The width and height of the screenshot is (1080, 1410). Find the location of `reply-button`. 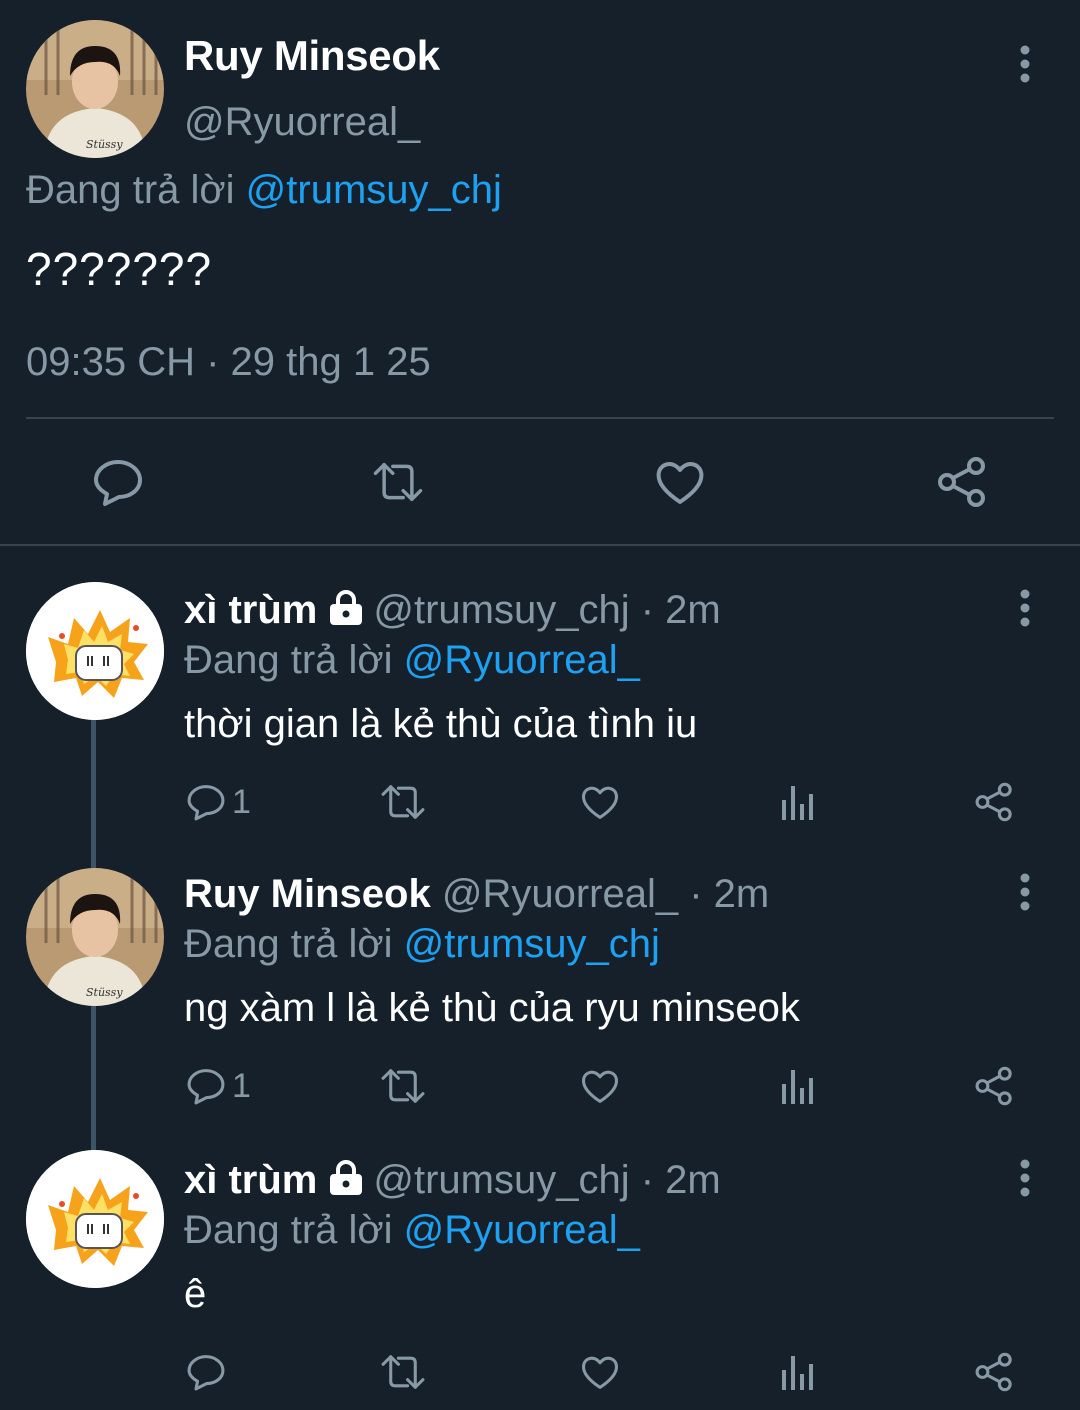

reply-button is located at coordinates (209, 1372).